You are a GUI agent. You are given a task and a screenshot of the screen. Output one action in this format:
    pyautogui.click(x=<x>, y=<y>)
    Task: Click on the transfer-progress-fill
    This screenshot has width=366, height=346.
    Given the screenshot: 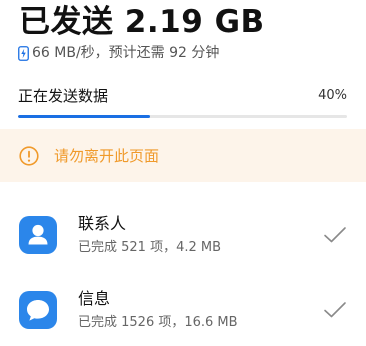 What is the action you would take?
    pyautogui.click(x=84, y=116)
    